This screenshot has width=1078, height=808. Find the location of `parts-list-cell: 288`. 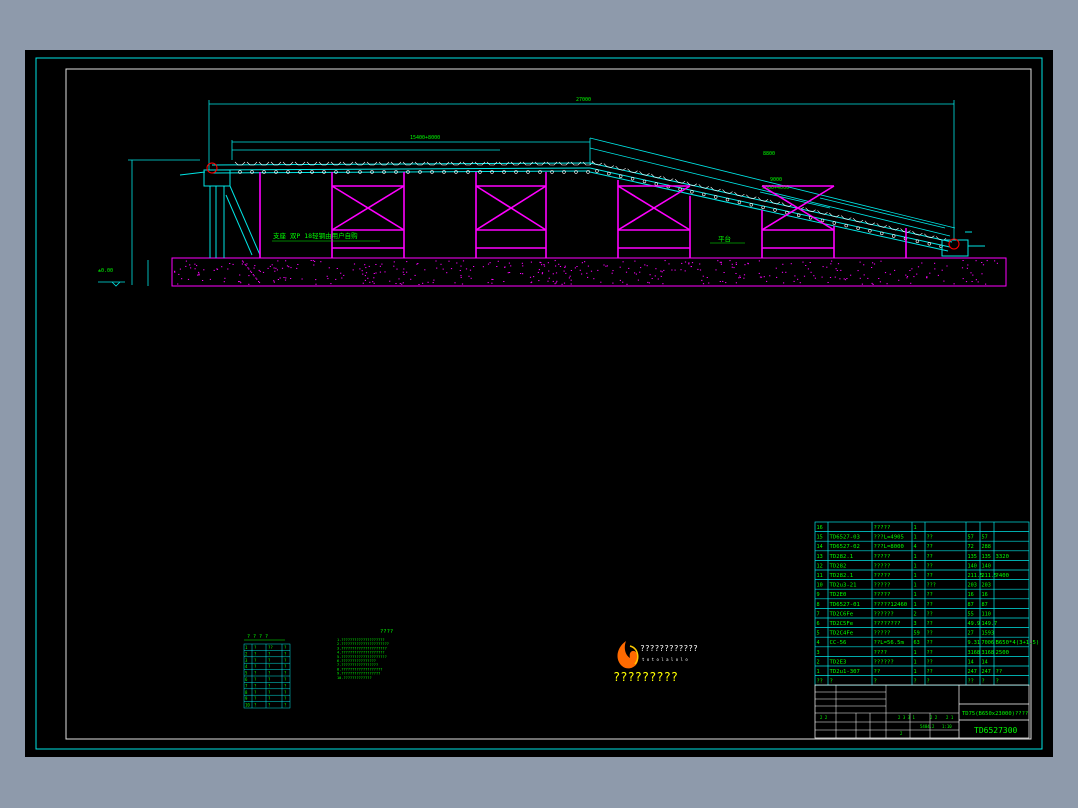

parts-list-cell: 288 is located at coordinates (986, 547).